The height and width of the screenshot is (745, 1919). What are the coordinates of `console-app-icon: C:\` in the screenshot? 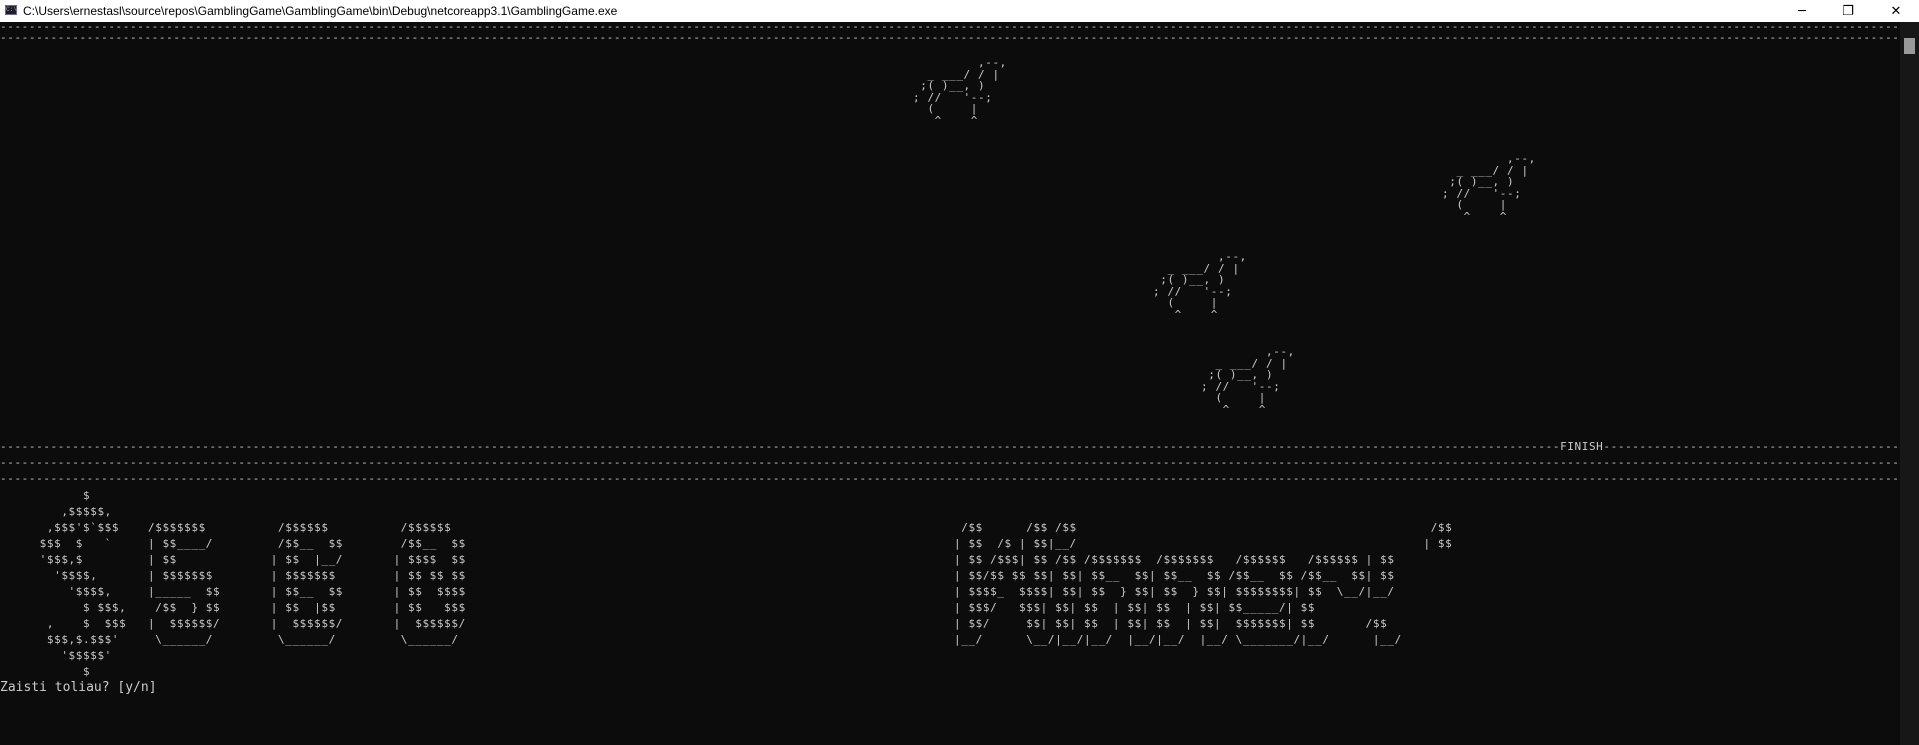 It's located at (11, 10).